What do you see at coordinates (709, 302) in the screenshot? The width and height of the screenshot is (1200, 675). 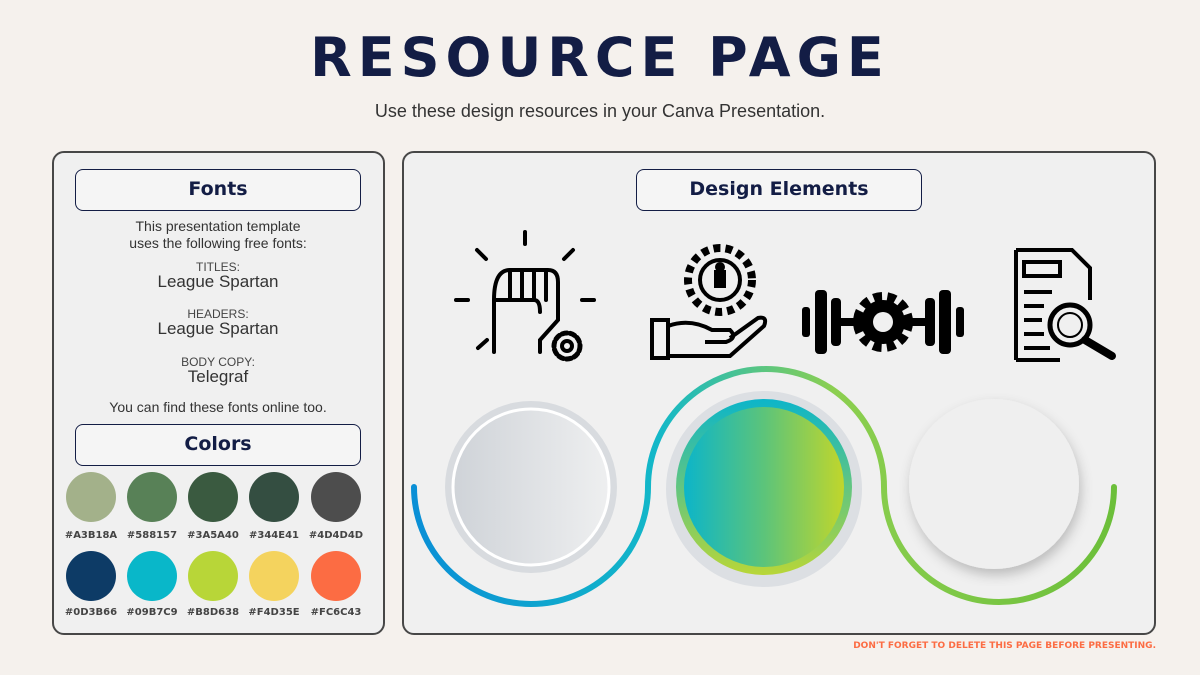 I see `hand-gear-person-icon` at bounding box center [709, 302].